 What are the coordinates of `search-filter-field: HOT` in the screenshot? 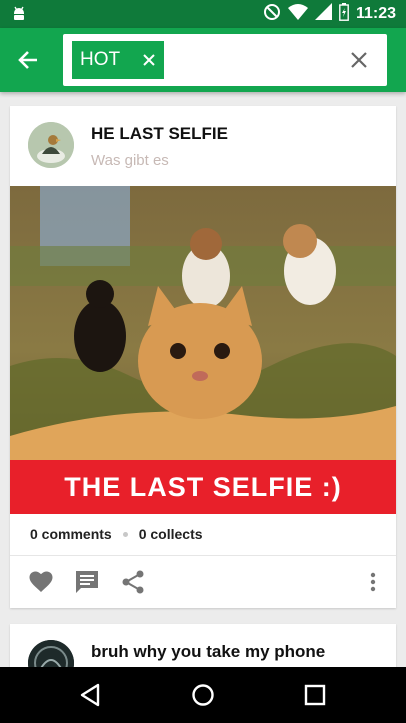 It's located at (225, 60).